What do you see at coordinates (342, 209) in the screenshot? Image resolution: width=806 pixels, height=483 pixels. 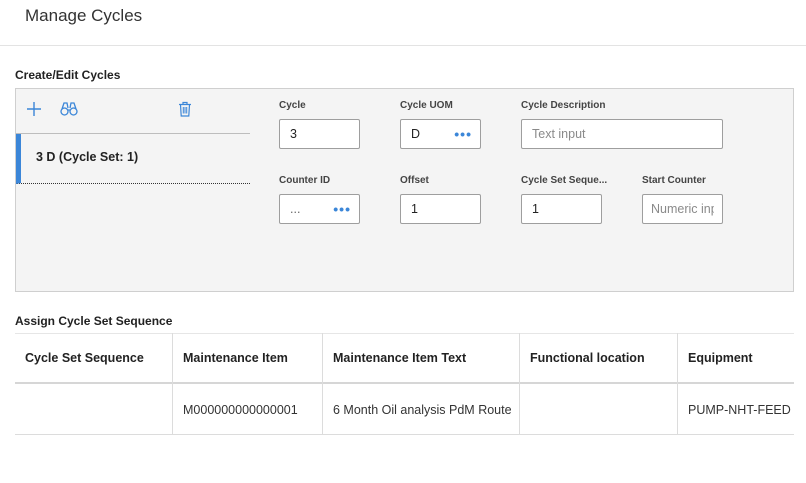 I see `counter-id-lookup-icon: •••` at bounding box center [342, 209].